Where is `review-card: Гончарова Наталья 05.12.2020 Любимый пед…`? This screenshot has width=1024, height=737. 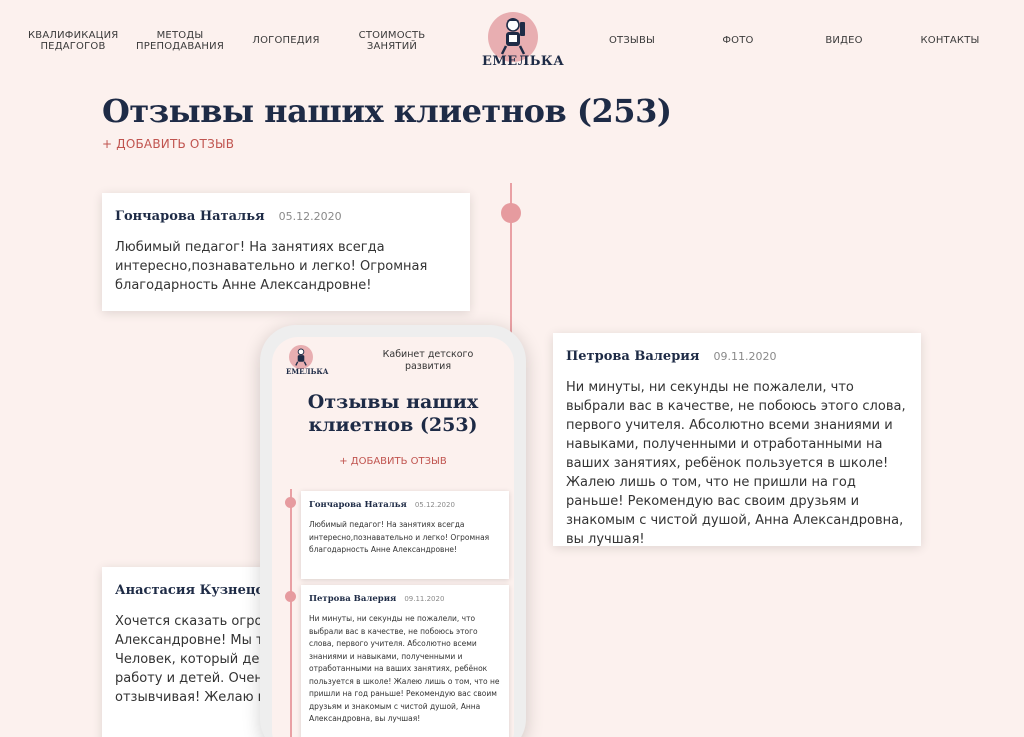
review-card: Гончарова Наталья 05.12.2020 Любимый пед… is located at coordinates (286, 252).